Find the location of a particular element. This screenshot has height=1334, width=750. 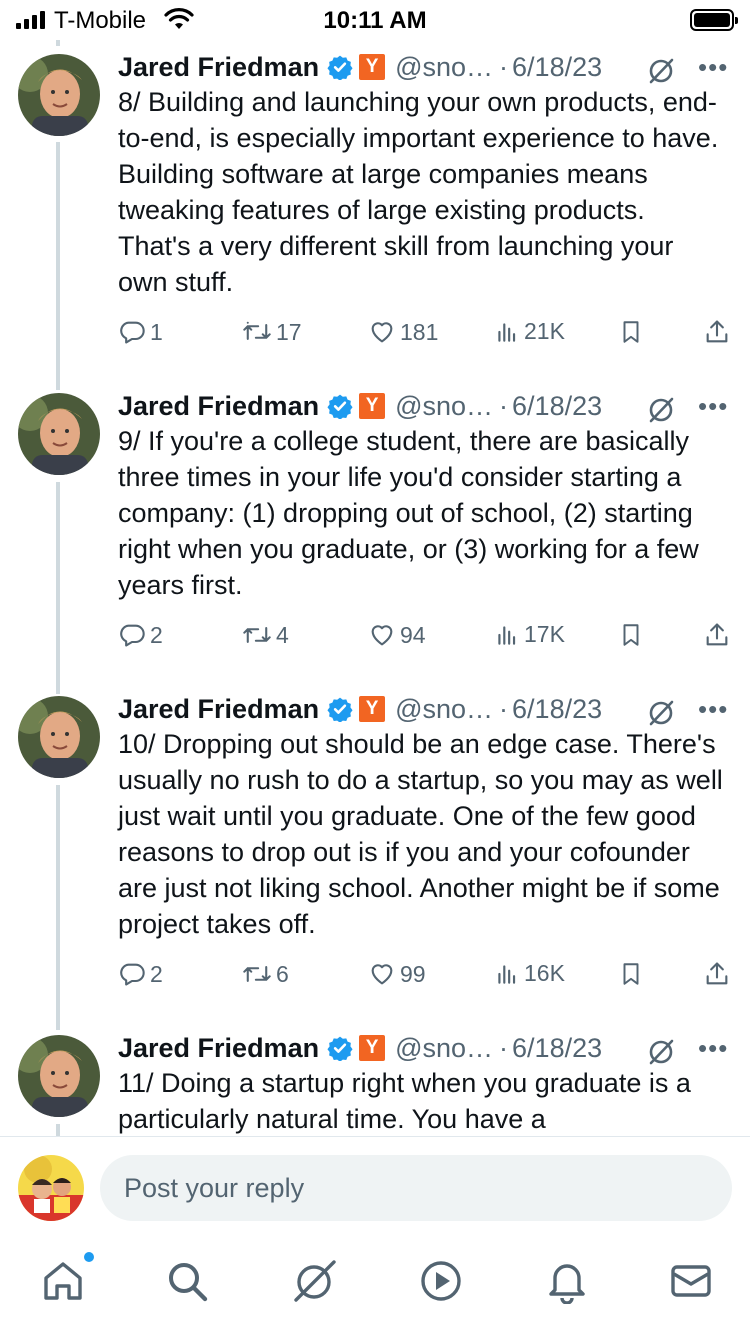

repost-count: 17 is located at coordinates (289, 331).